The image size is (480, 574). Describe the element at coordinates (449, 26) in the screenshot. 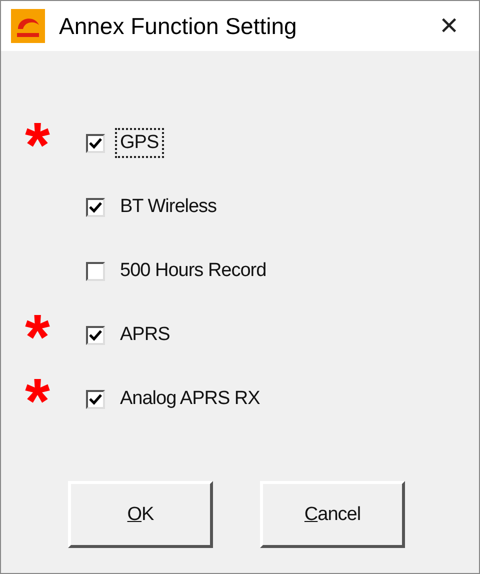

I see `close-button: ✕` at that location.